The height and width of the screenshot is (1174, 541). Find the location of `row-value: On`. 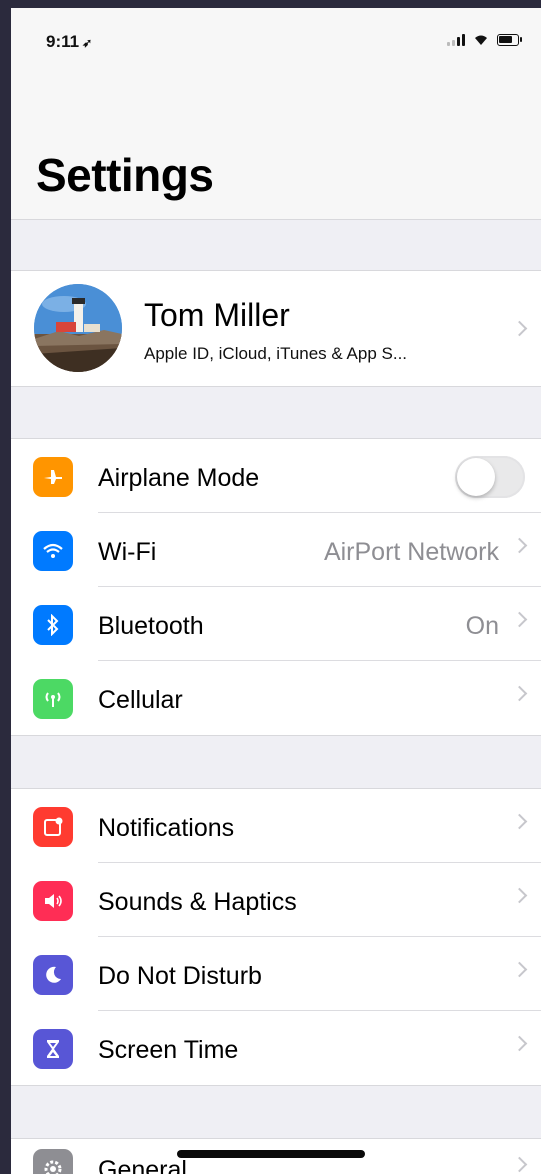

row-value: On is located at coordinates (482, 626).